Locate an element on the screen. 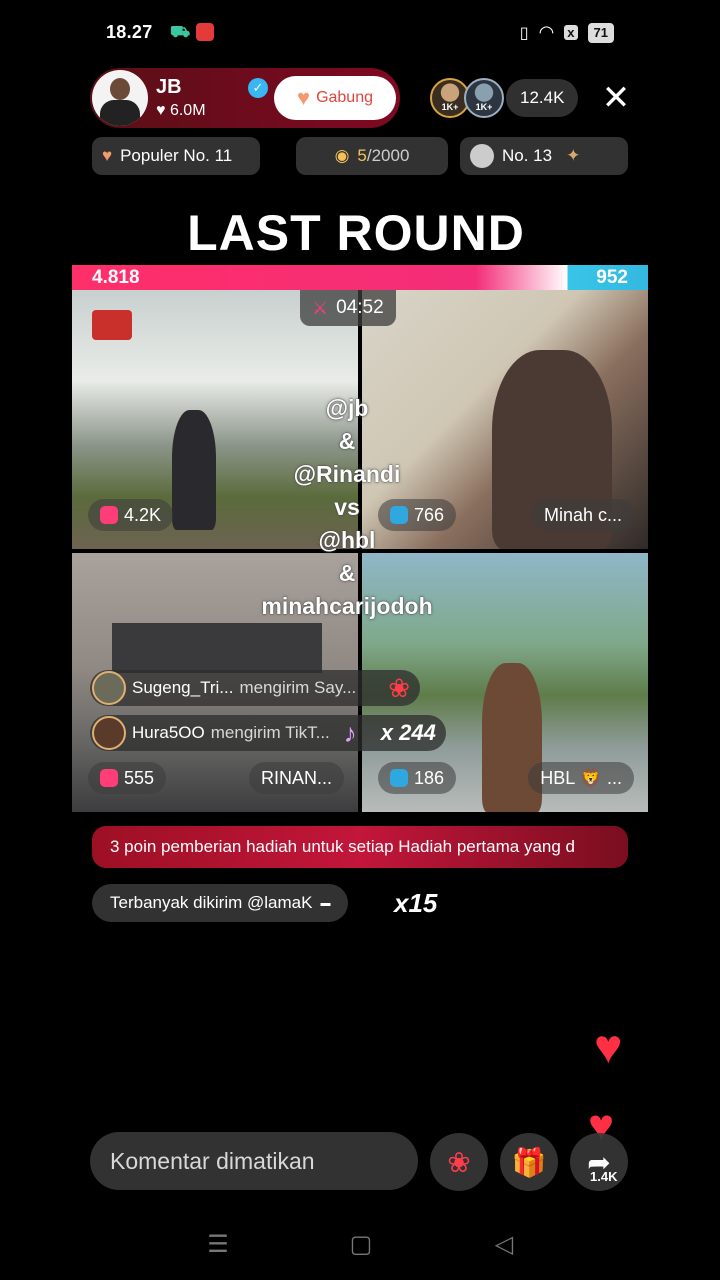 The height and width of the screenshot is (1280, 720). badge-icon: ✦ is located at coordinates (573, 155).